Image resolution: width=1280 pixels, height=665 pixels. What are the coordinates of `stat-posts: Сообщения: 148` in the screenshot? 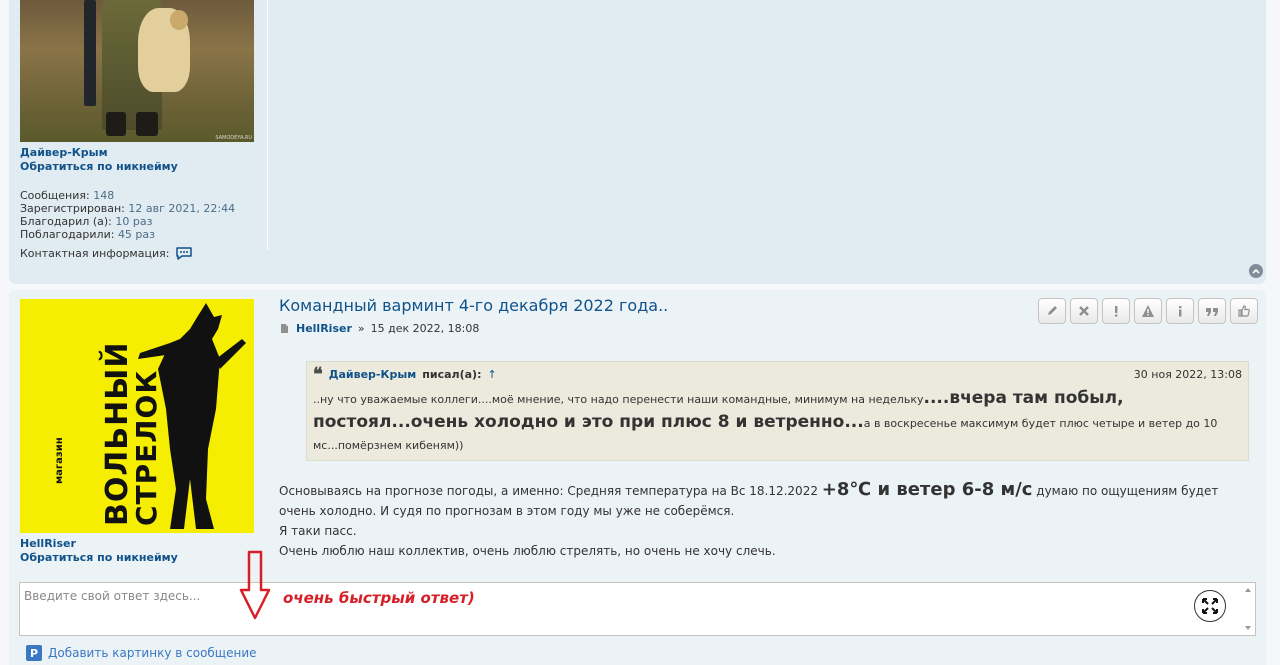 It's located at (67, 195).